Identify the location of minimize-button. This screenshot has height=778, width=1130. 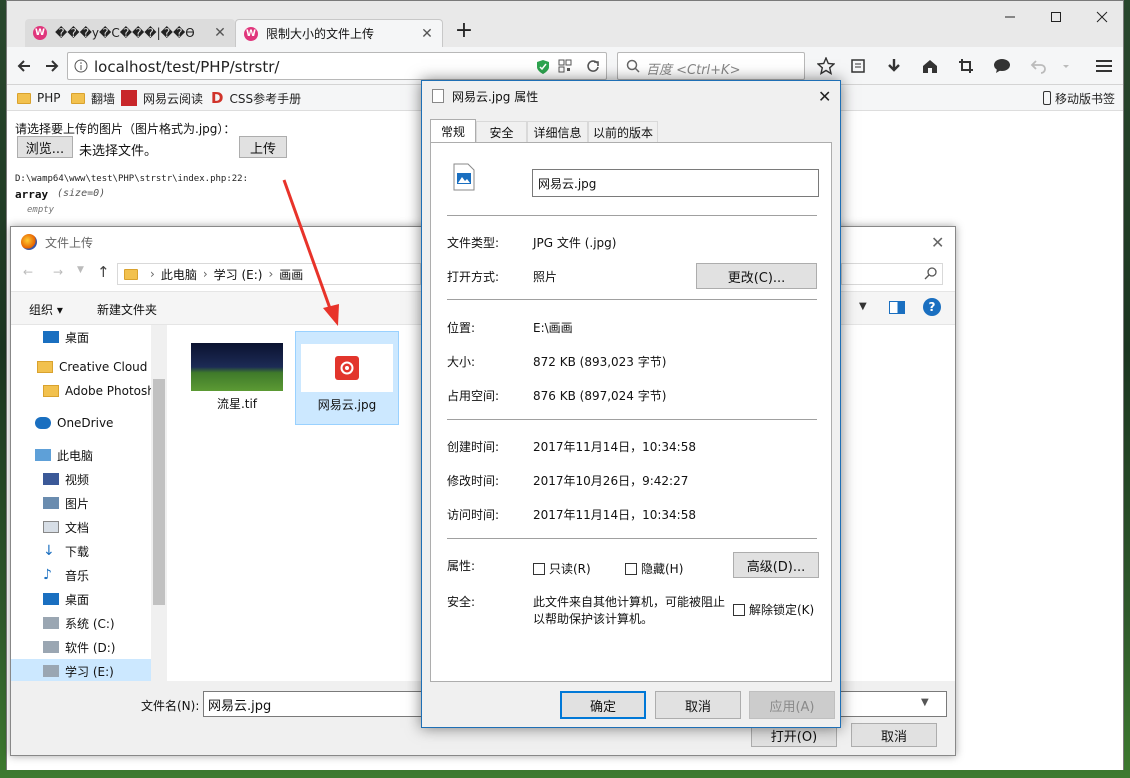
(1010, 17).